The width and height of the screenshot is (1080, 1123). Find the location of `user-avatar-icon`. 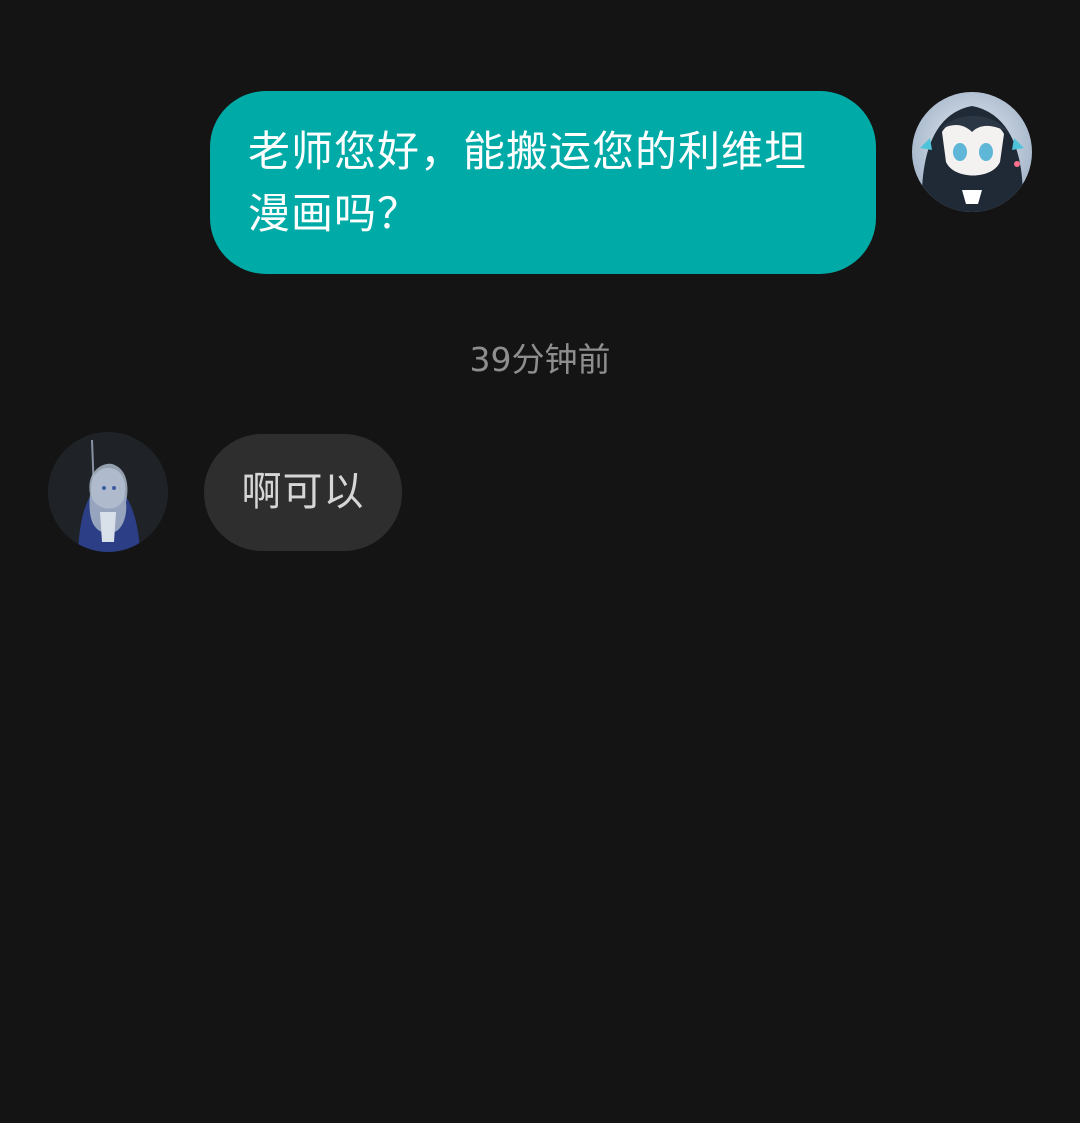

user-avatar-icon is located at coordinates (972, 152).